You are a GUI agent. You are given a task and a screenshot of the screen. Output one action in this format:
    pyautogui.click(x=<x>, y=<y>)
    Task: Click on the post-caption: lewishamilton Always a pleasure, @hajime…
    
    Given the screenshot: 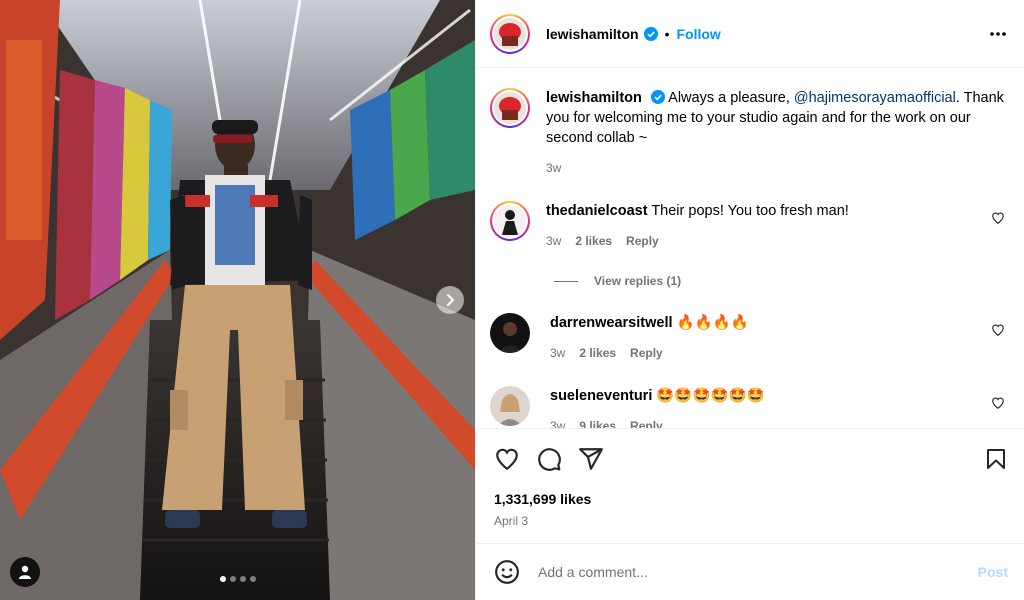 What is the action you would take?
    pyautogui.click(x=750, y=133)
    